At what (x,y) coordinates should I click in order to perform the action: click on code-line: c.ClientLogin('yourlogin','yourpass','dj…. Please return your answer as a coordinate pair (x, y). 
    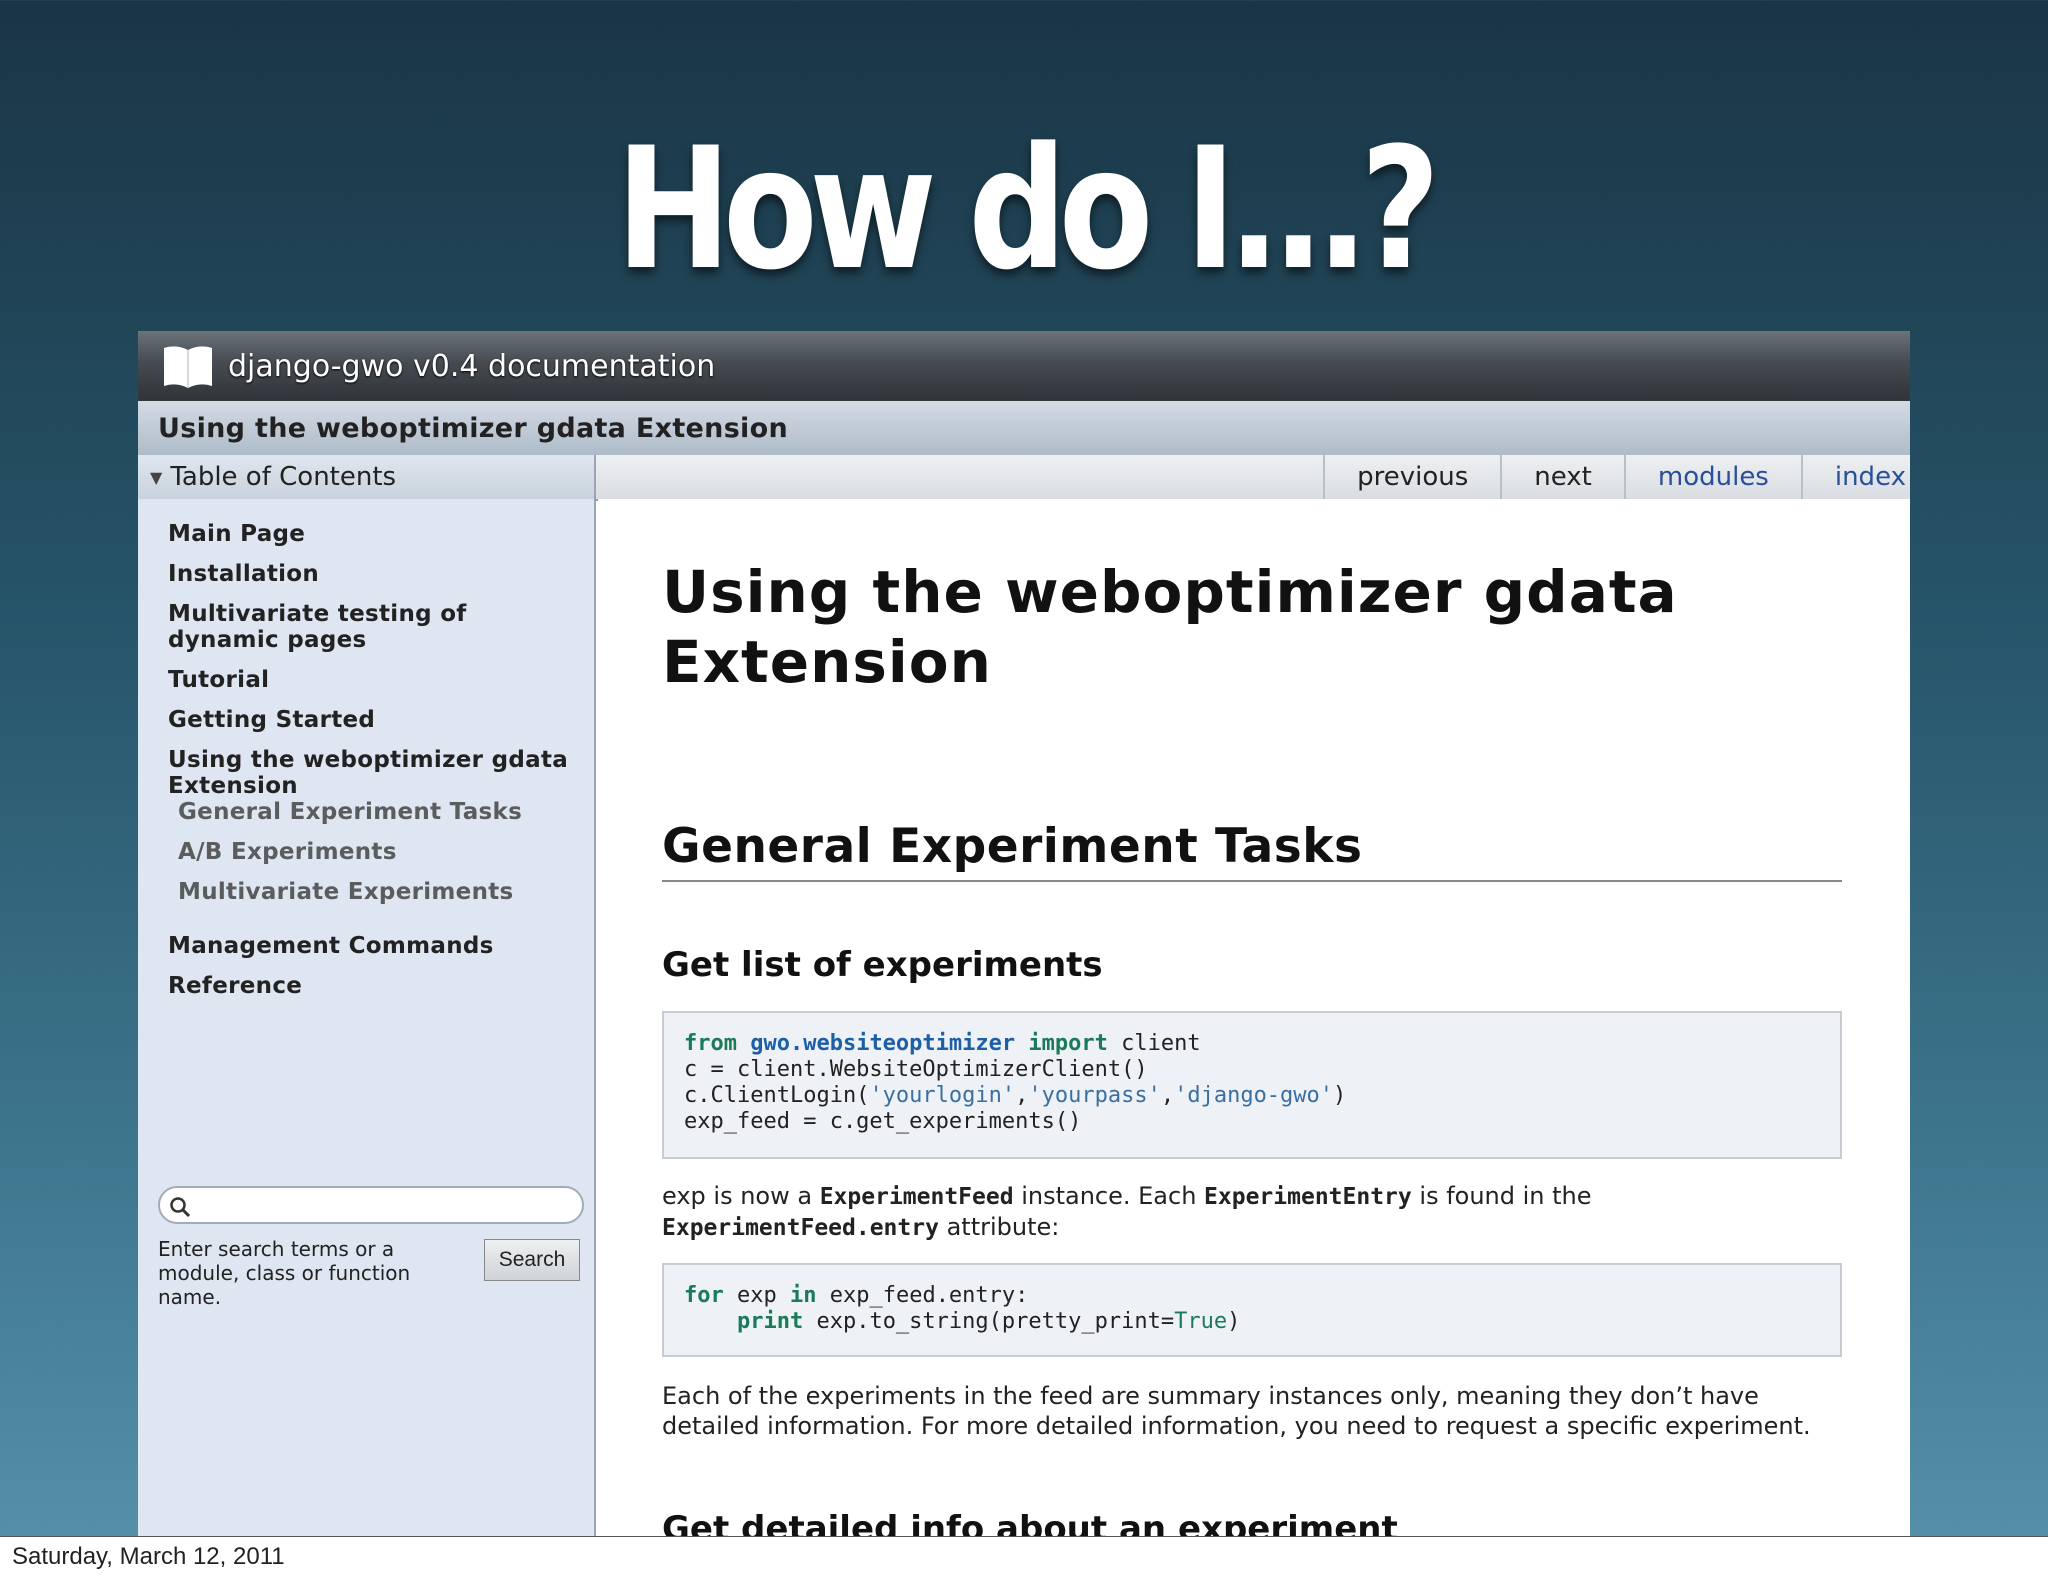
    Looking at the image, I should click on (1252, 1096).